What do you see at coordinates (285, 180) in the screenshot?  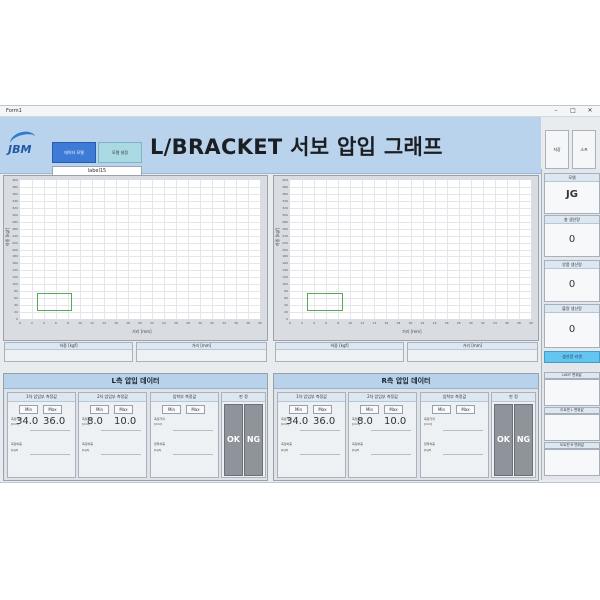 I see `y-tick-label: 400` at bounding box center [285, 180].